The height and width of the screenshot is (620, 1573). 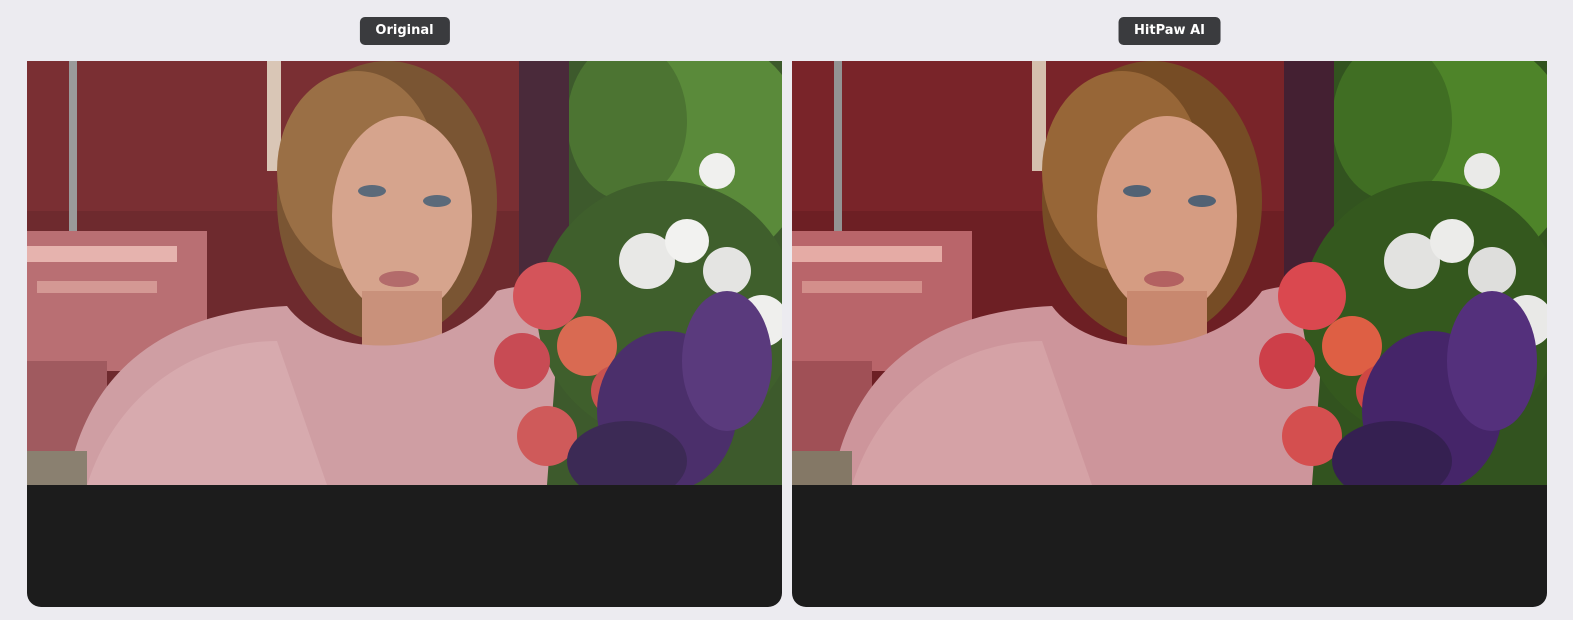 I want to click on enhanced-label: HitPaw AI, so click(x=1169, y=31).